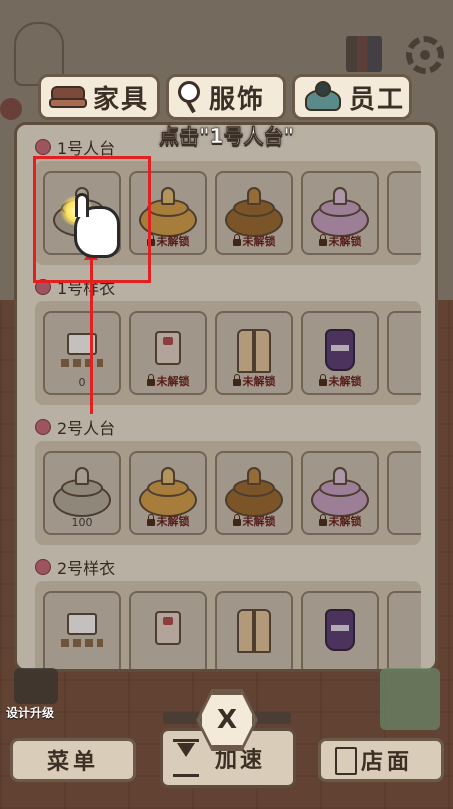  What do you see at coordinates (36, 686) in the screenshot?
I see `design-upgrade-icon` at bounding box center [36, 686].